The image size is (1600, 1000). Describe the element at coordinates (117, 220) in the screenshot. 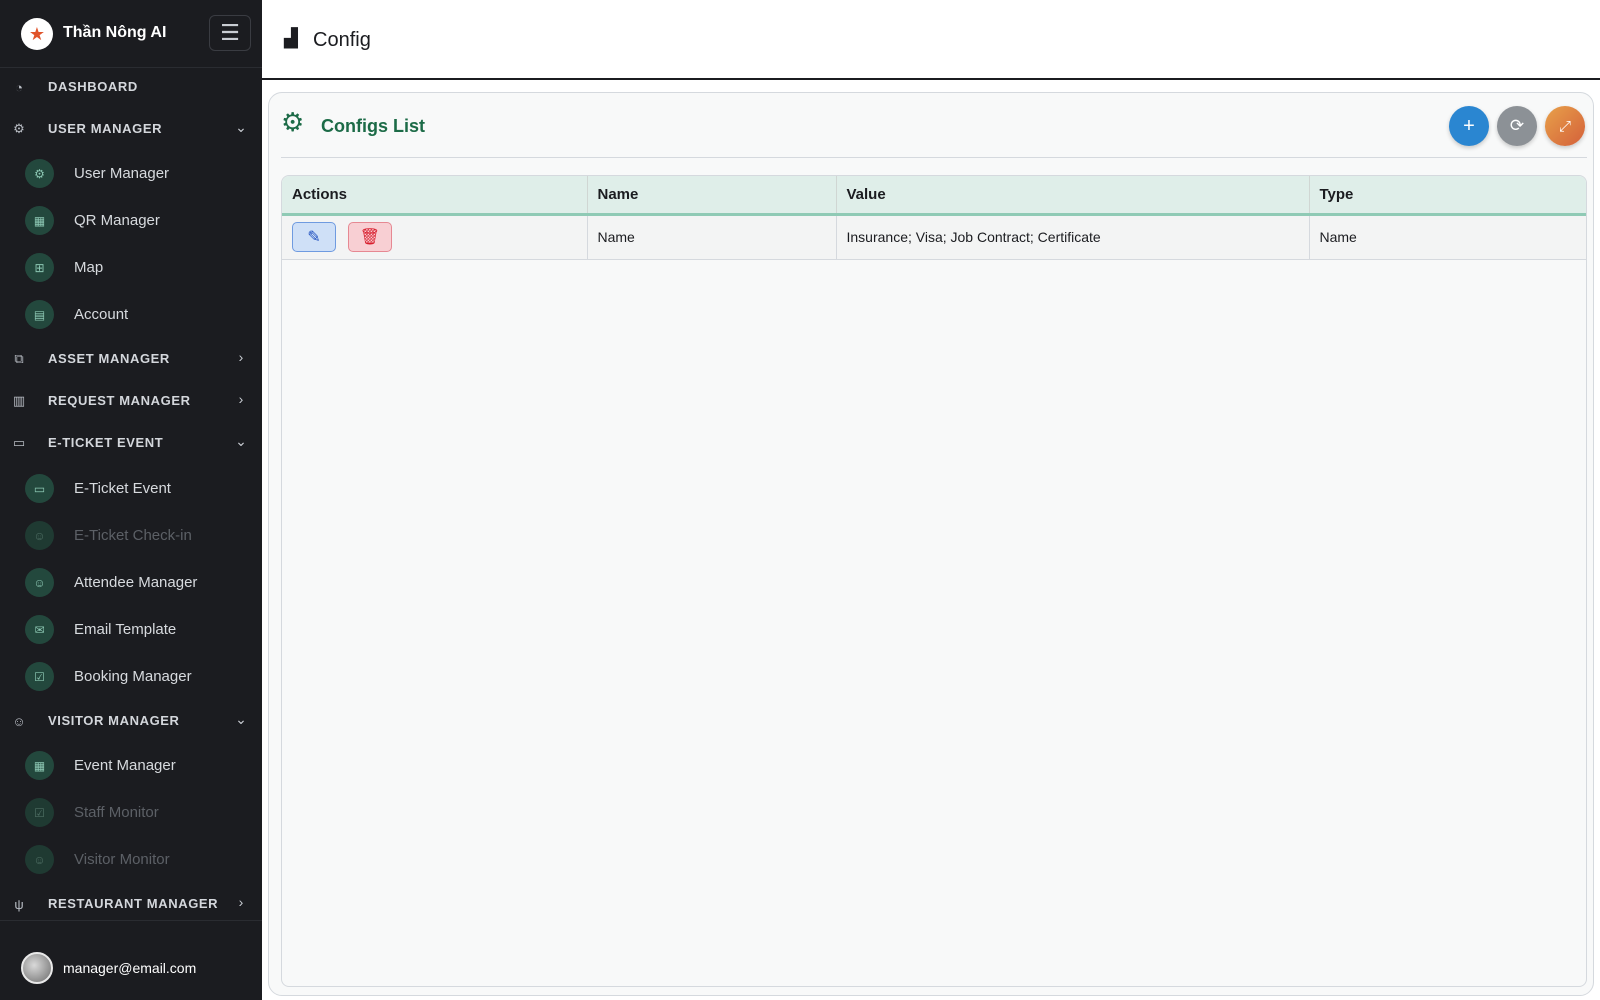

I see `sidebar-item-label: QR Manager` at that location.